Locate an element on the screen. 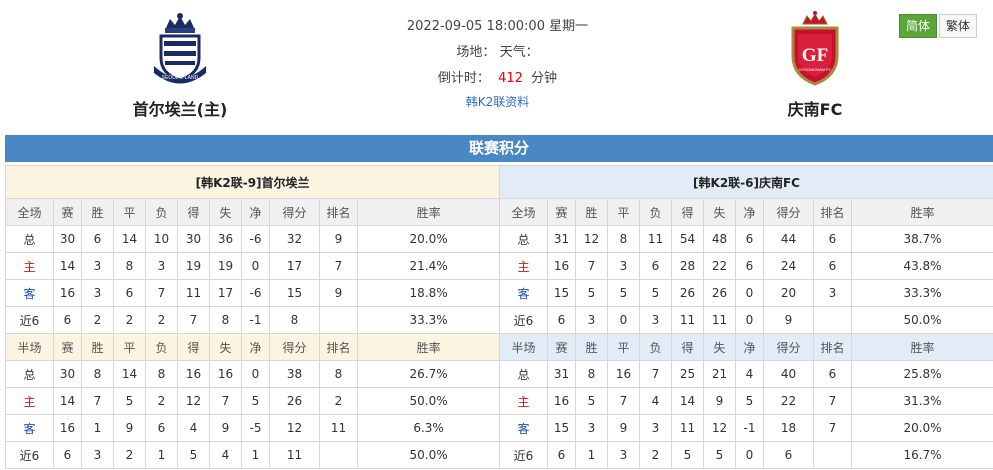  table-cell is located at coordinates (832, 455).